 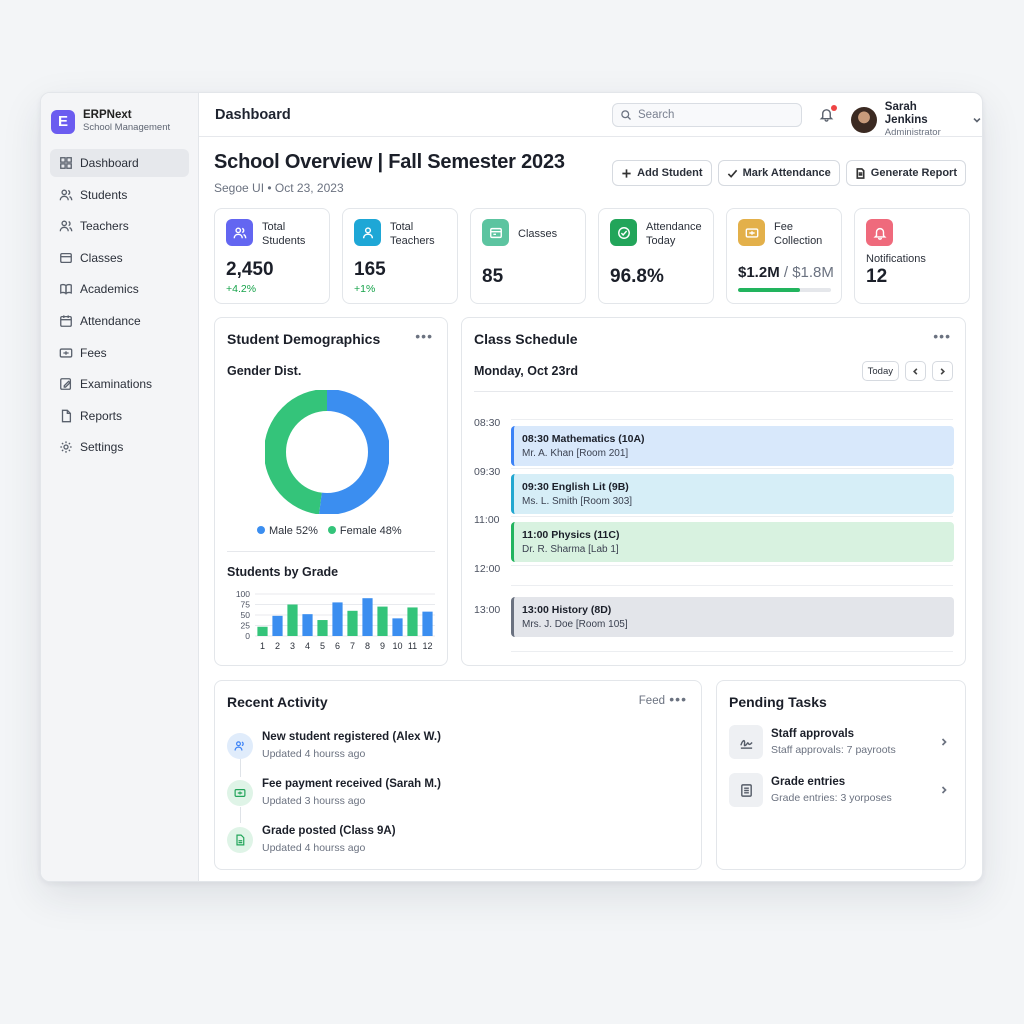 I want to click on today-button: Today, so click(x=880, y=371).